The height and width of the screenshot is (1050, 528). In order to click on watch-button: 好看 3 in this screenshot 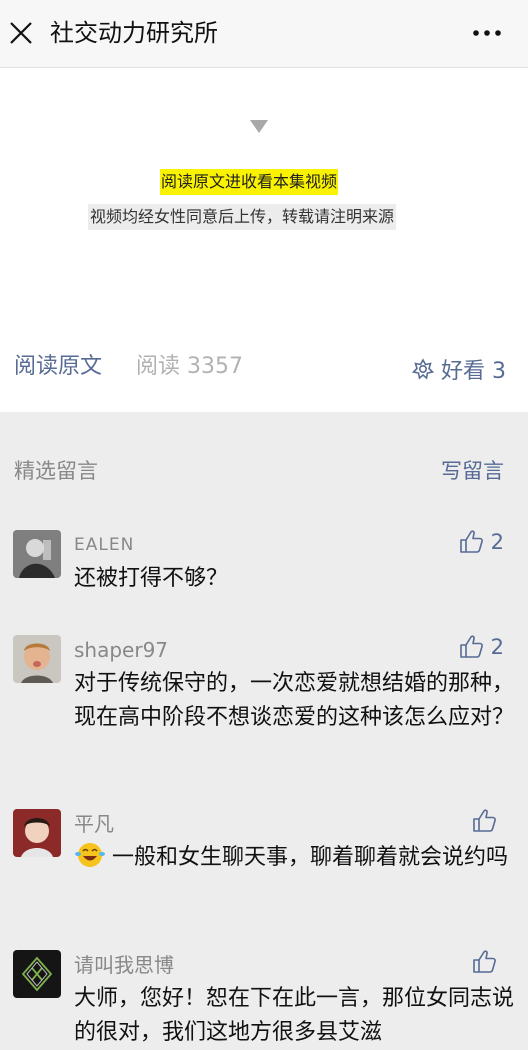, I will do `click(458, 369)`.